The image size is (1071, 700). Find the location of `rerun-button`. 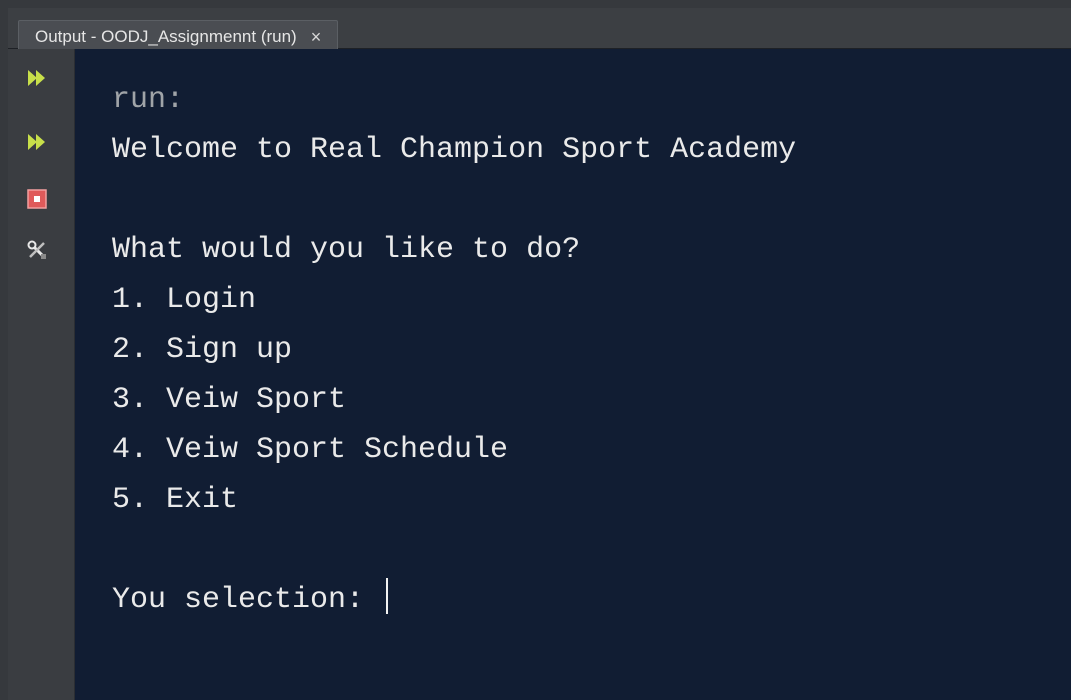

rerun-button is located at coordinates (37, 78).